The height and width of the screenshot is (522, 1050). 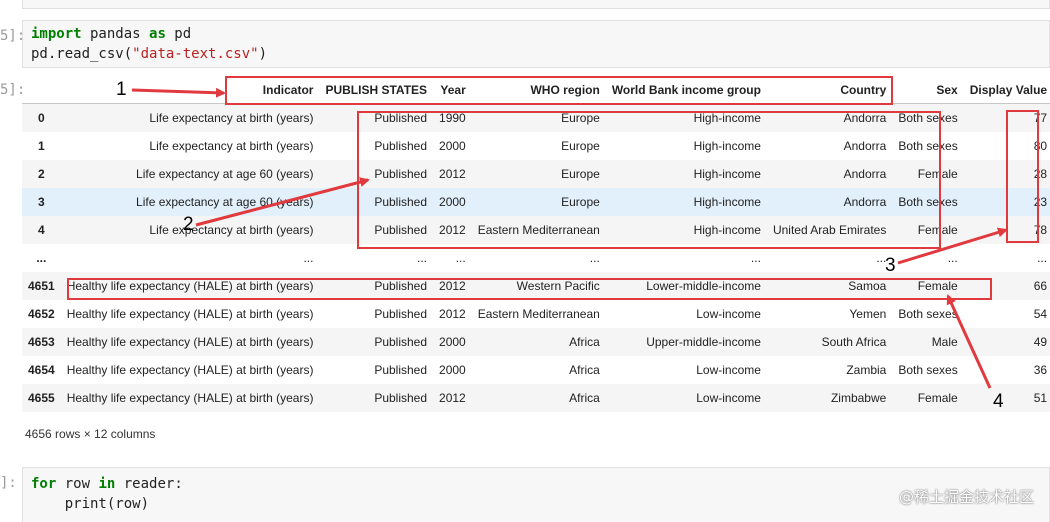 What do you see at coordinates (966, 497) in the screenshot?
I see `watermark: @稀土掘金技术社区` at bounding box center [966, 497].